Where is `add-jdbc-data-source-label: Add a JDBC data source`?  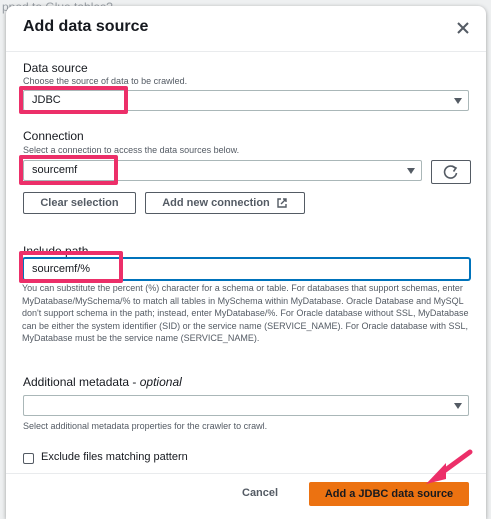
add-jdbc-data-source-label: Add a JDBC data source is located at coordinates (389, 494).